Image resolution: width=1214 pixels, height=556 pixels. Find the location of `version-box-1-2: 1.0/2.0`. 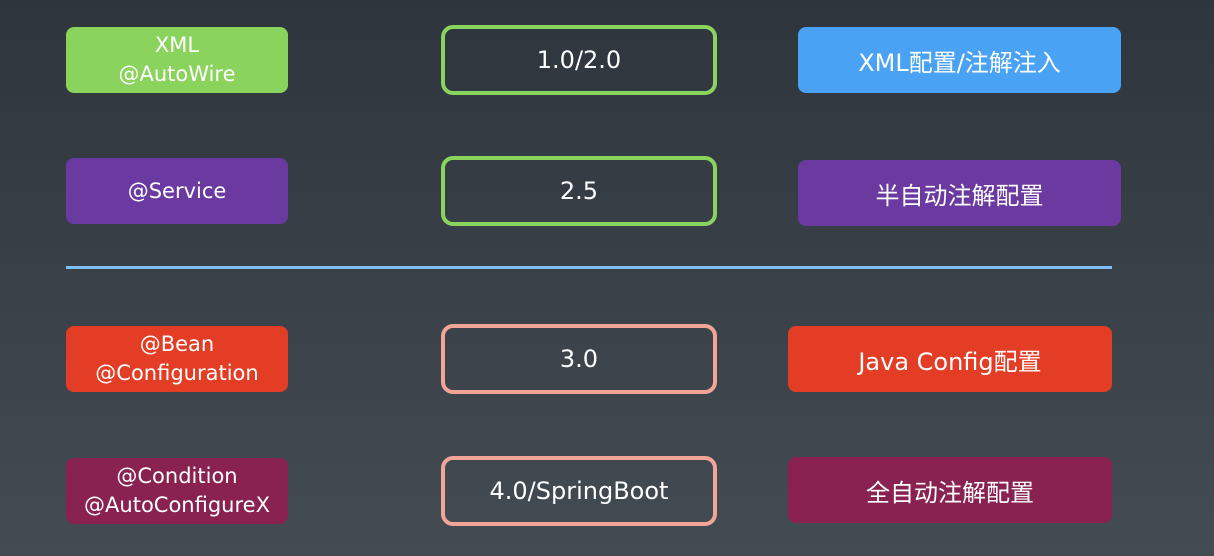

version-box-1-2: 1.0/2.0 is located at coordinates (579, 60).